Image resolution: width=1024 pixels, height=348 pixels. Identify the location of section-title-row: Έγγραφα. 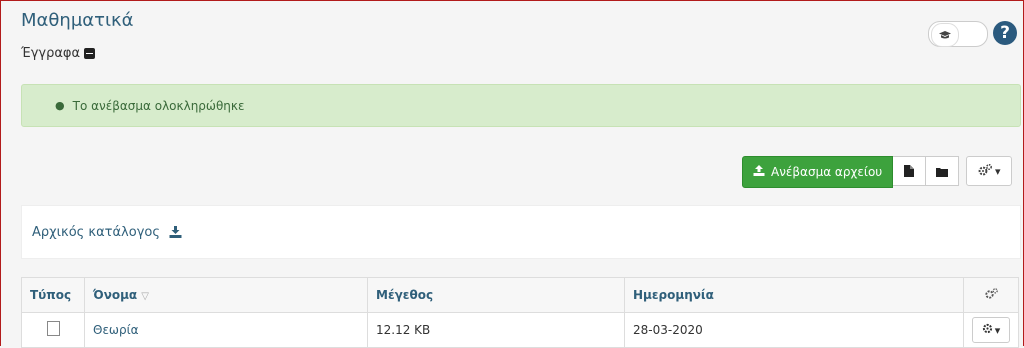
(58, 53).